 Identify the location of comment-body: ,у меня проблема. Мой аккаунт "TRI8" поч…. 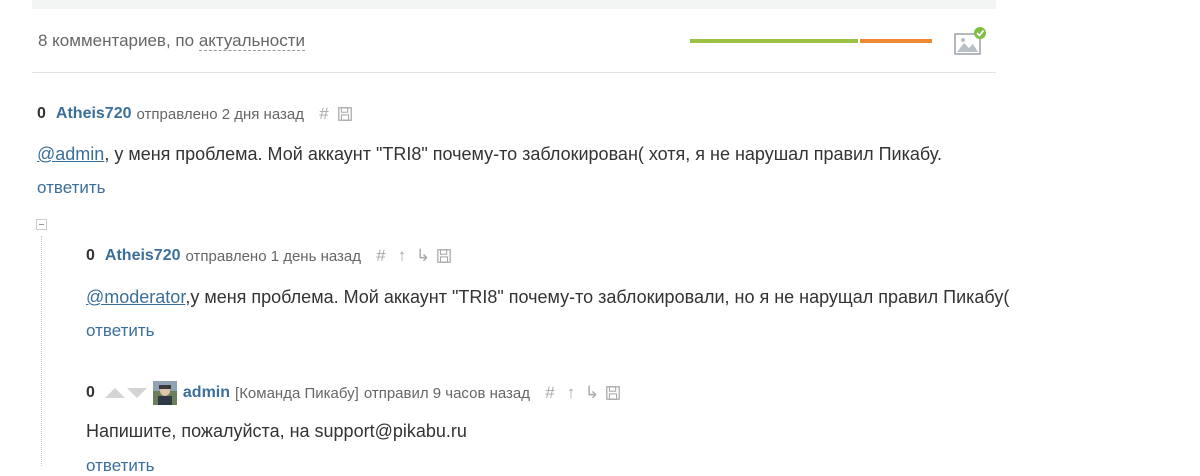
(597, 297).